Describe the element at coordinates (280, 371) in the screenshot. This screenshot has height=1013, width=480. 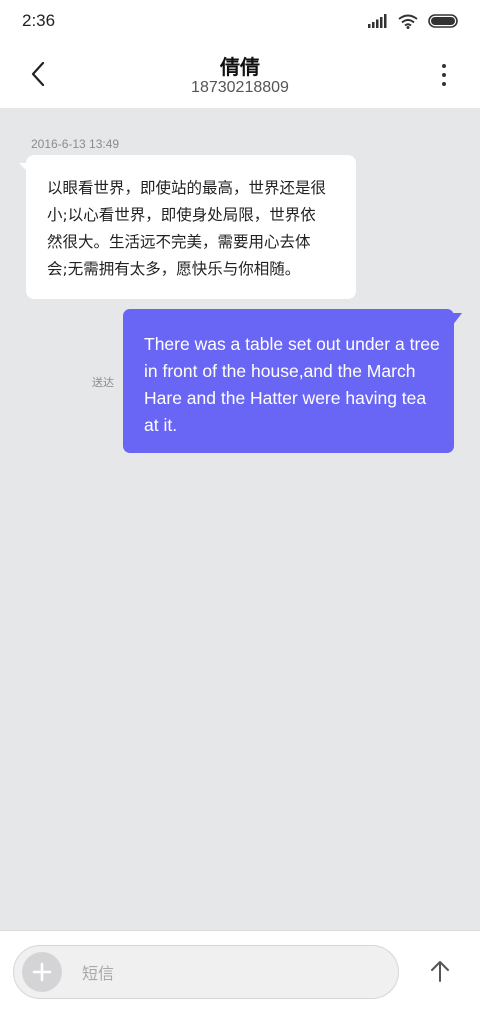
I see `message-line: in front of the house,and the March` at that location.